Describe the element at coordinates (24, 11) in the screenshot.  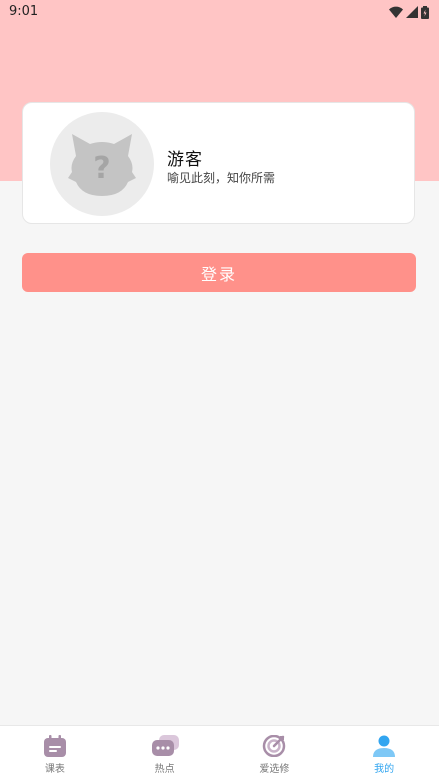
I see `status-time: 9:01` at that location.